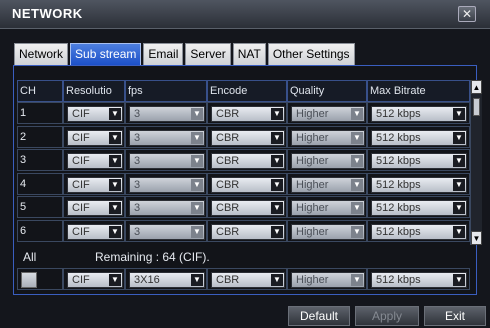 The width and height of the screenshot is (490, 328). I want to click on scroll-up-button: ▲, so click(476, 87).